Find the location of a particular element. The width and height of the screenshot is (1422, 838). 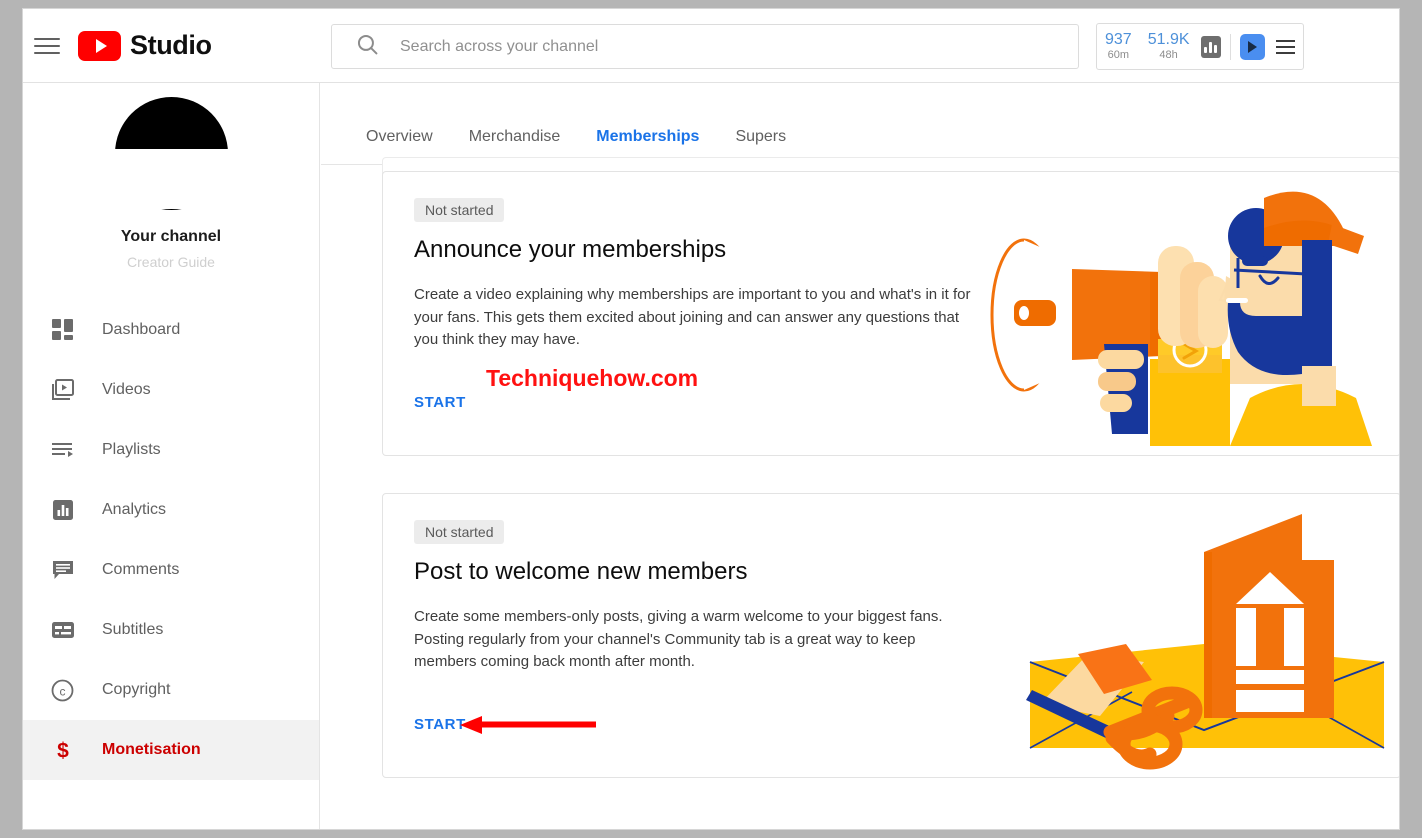

megaphone-person-illustration is located at coordinates (1182, 317).